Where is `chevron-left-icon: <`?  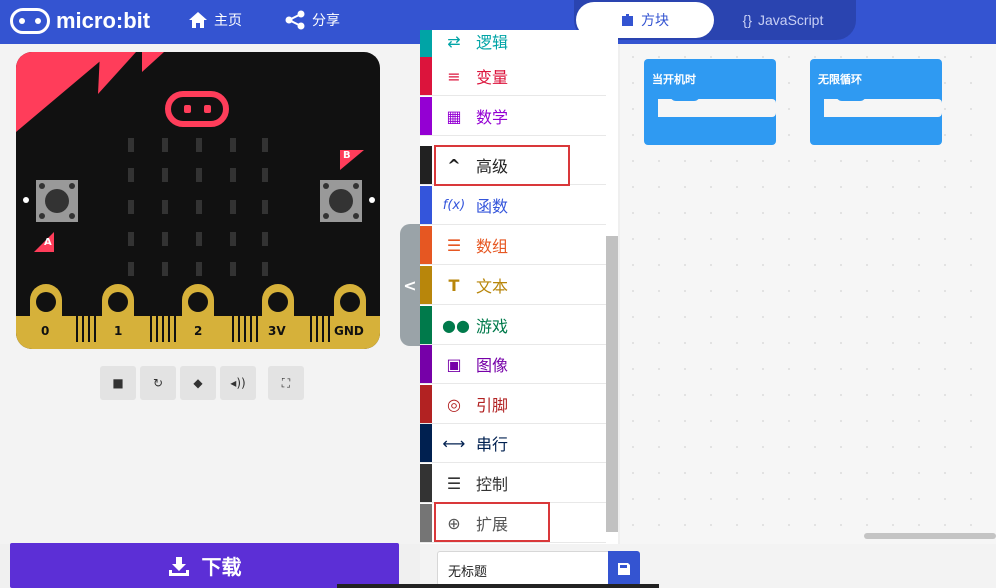
chevron-left-icon: < is located at coordinates (410, 285).